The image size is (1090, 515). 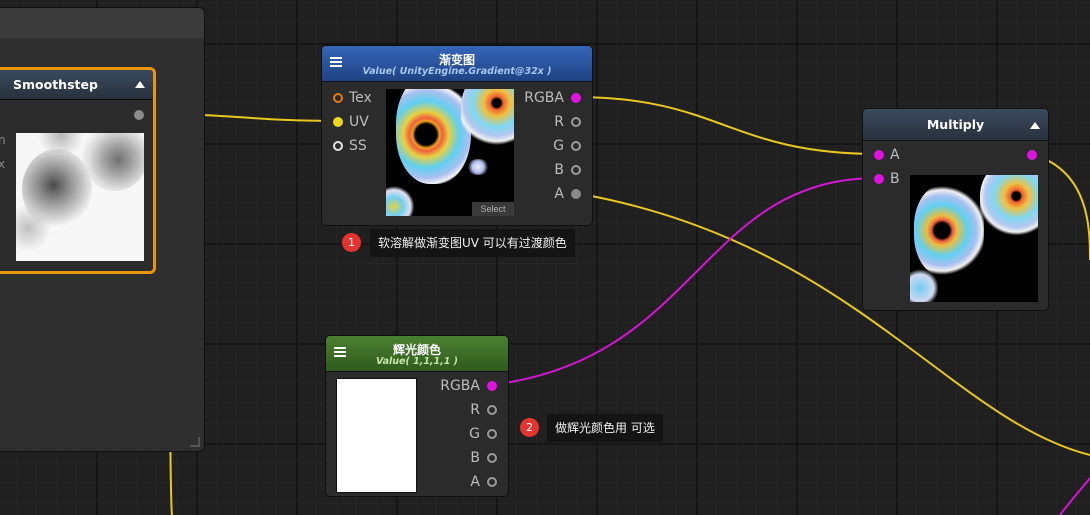 What do you see at coordinates (559, 170) in the screenshot?
I see `gradient-b-label: B` at bounding box center [559, 170].